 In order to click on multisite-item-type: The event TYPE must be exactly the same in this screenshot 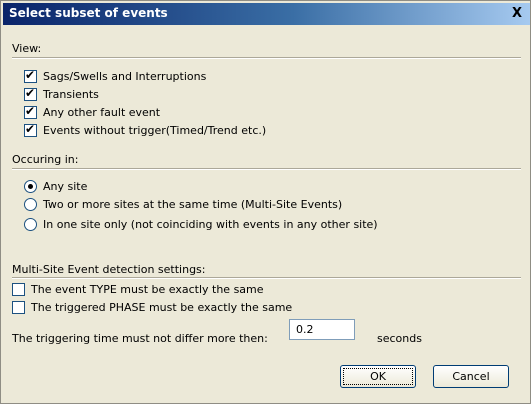, I will do `click(138, 289)`.